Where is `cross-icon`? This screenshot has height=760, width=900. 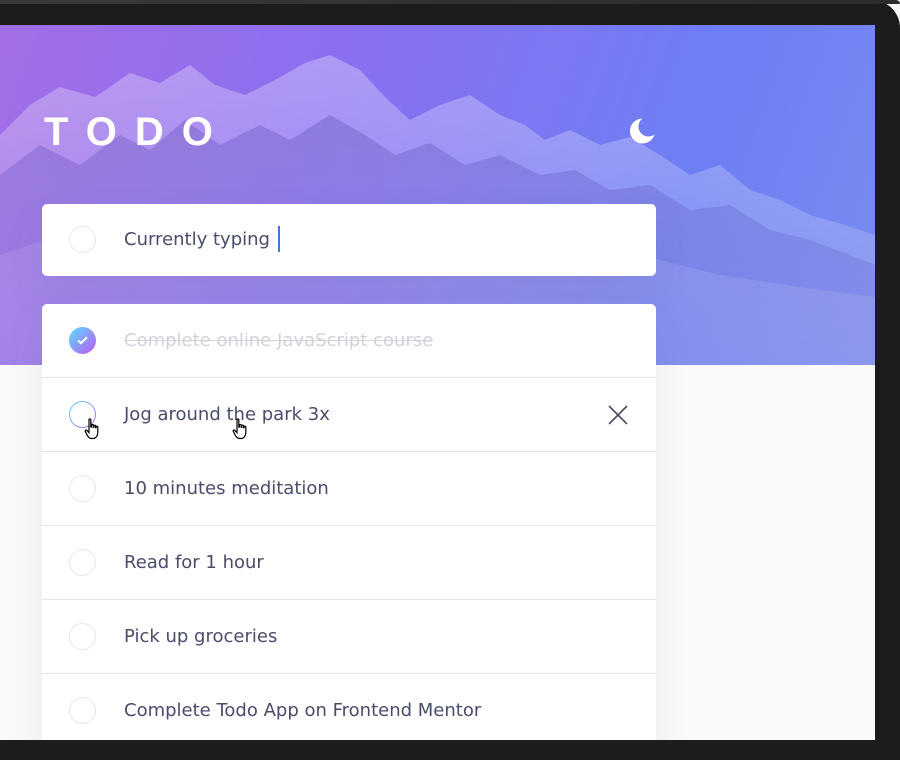 cross-icon is located at coordinates (618, 415).